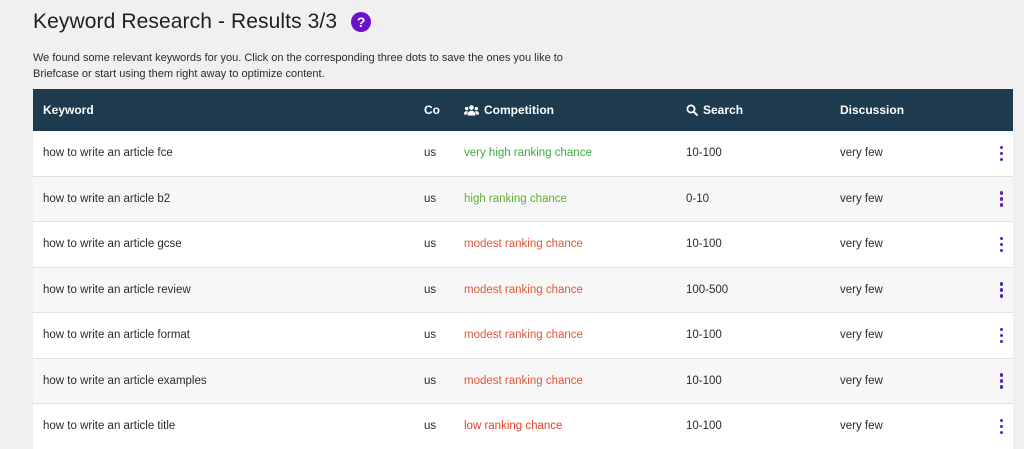  I want to click on competition-cell: very high ranking chance, so click(528, 153).